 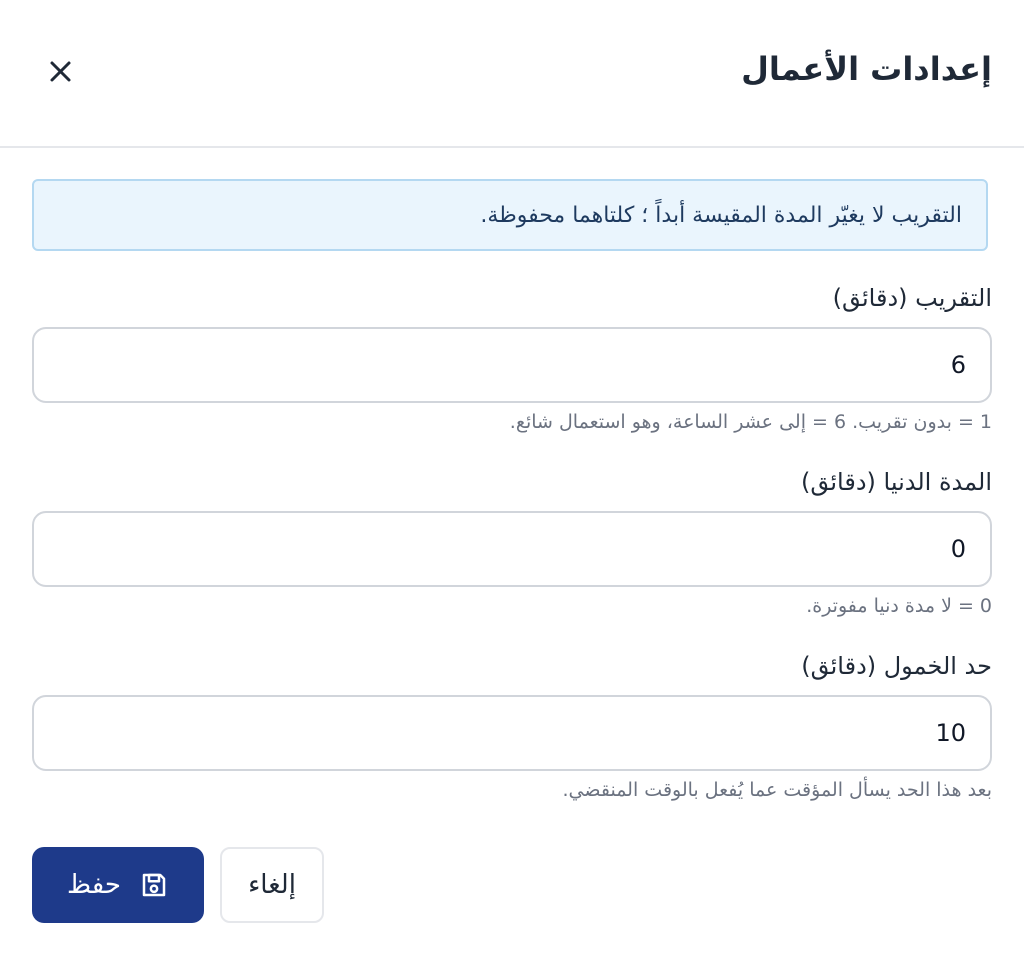 I want to click on close-button, so click(x=61, y=72).